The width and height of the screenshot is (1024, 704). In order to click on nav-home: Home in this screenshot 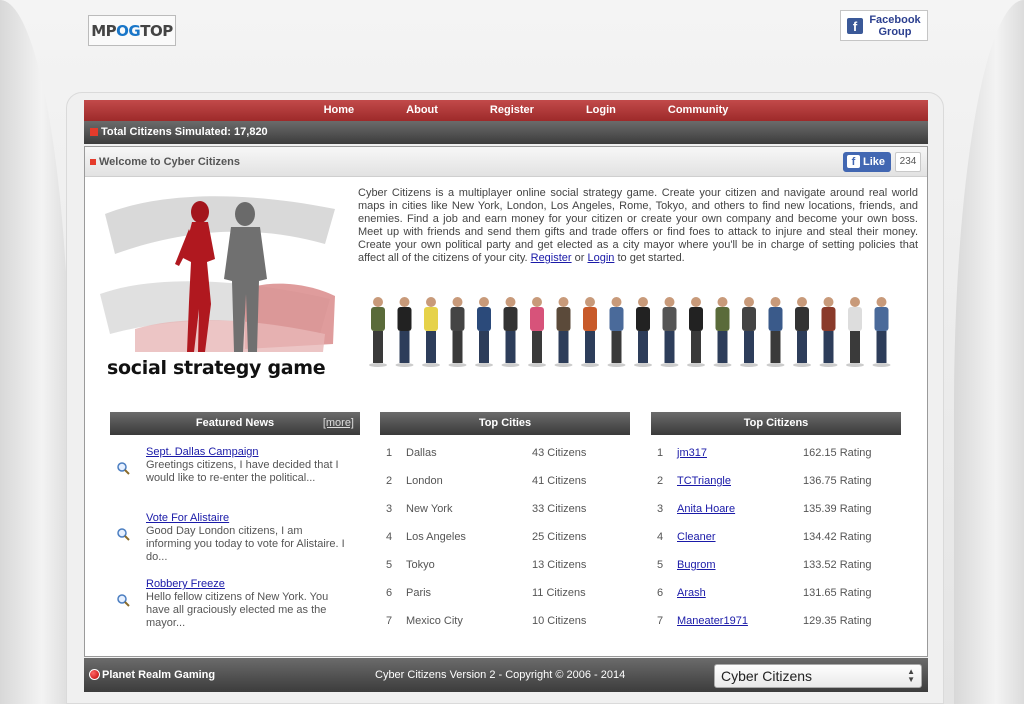, I will do `click(339, 110)`.